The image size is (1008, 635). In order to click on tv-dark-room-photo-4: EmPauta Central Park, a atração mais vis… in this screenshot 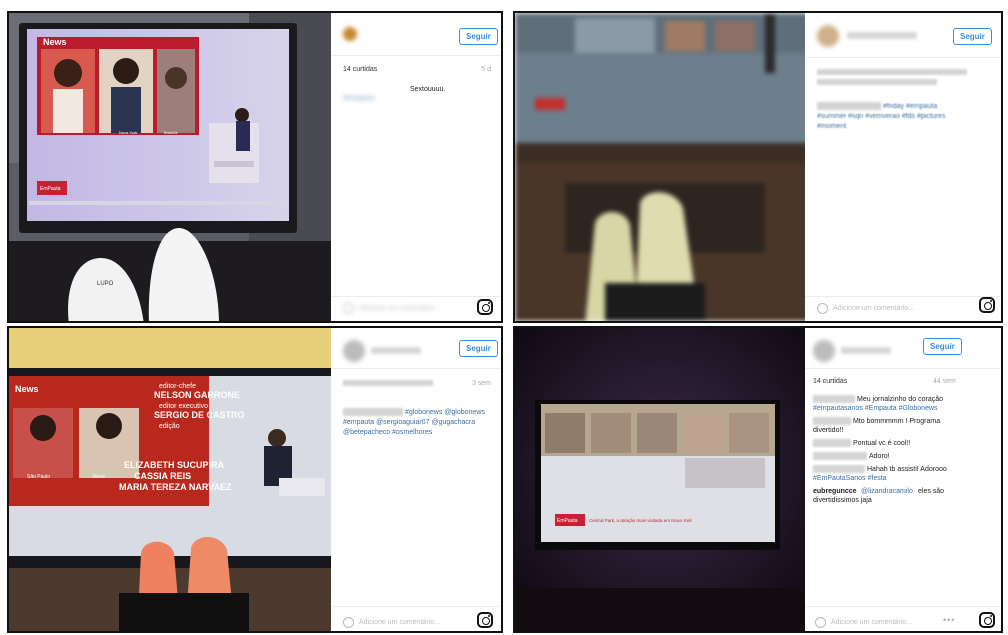, I will do `click(662, 479)`.